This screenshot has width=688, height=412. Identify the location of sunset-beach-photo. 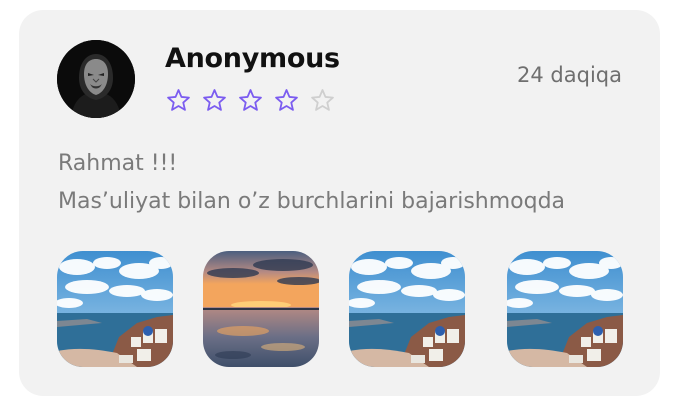
(261, 309).